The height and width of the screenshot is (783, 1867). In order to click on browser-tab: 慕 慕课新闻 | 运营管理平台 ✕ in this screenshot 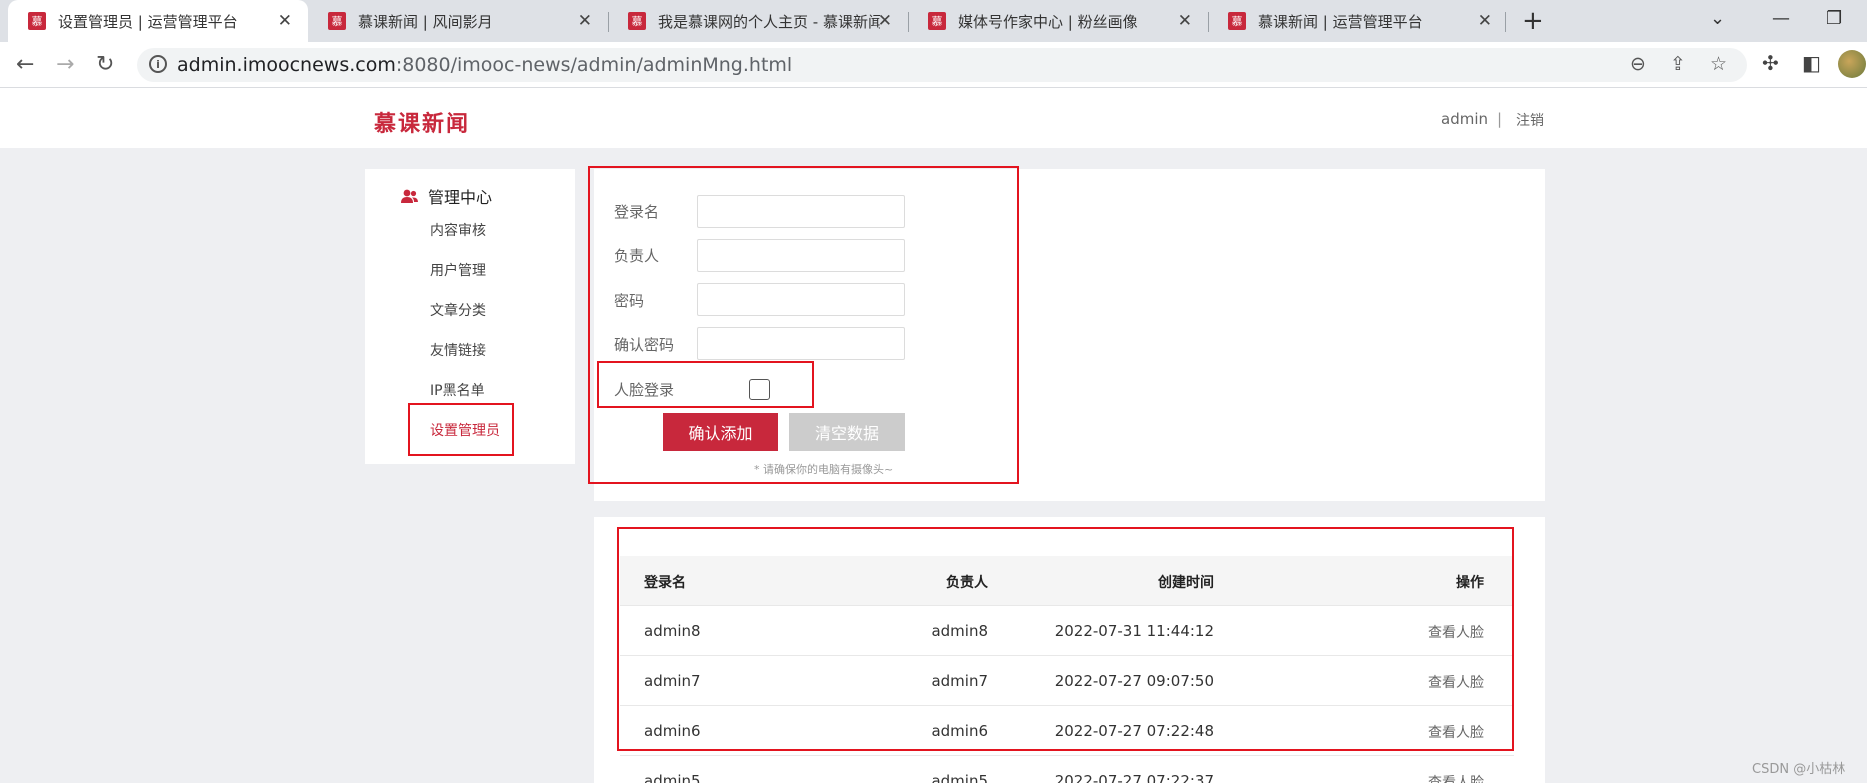, I will do `click(1358, 21)`.